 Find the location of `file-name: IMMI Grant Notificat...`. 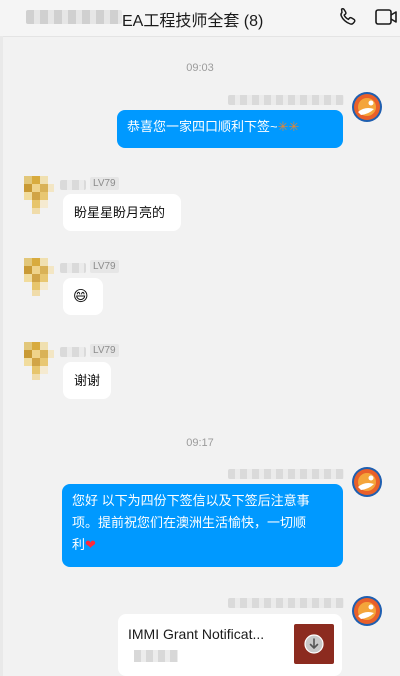

file-name: IMMI Grant Notificat... is located at coordinates (196, 634).